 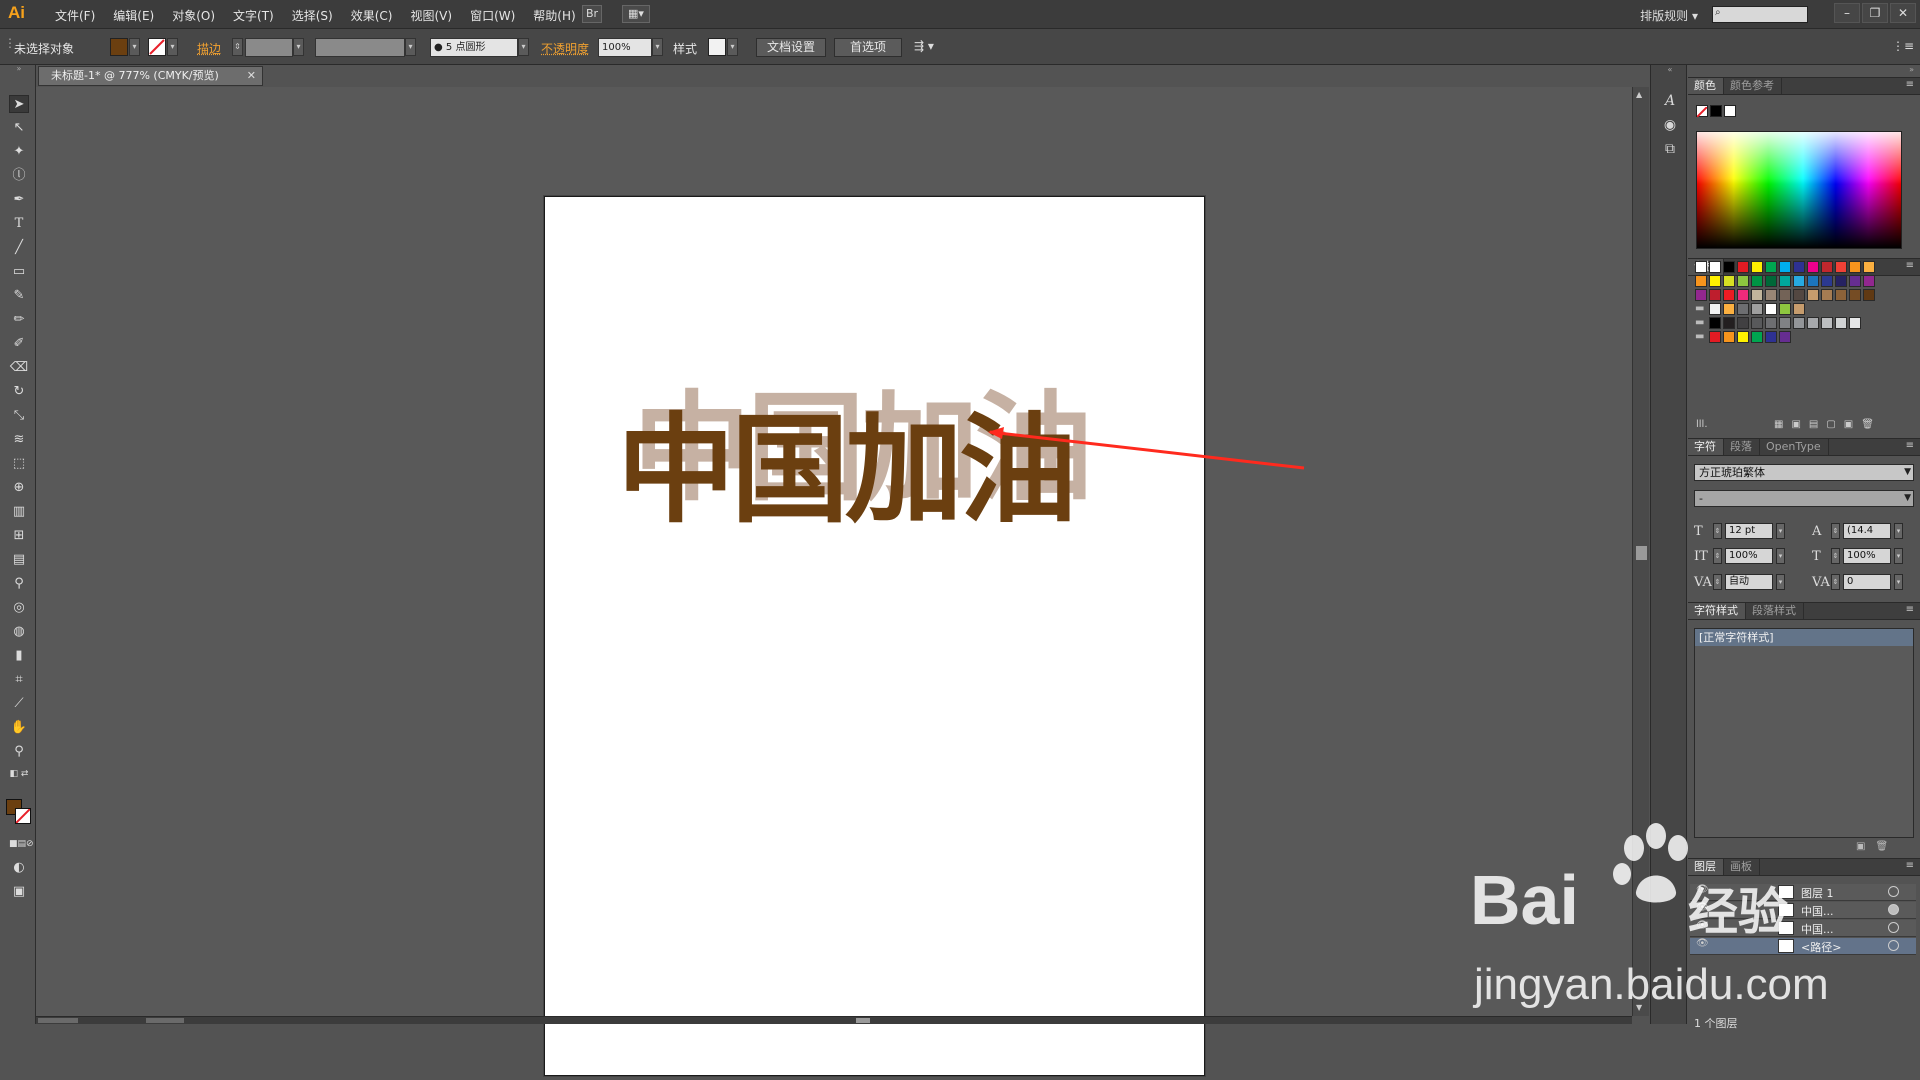 What do you see at coordinates (1641, 553) in the screenshot?
I see `vertical-scroll-thumb` at bounding box center [1641, 553].